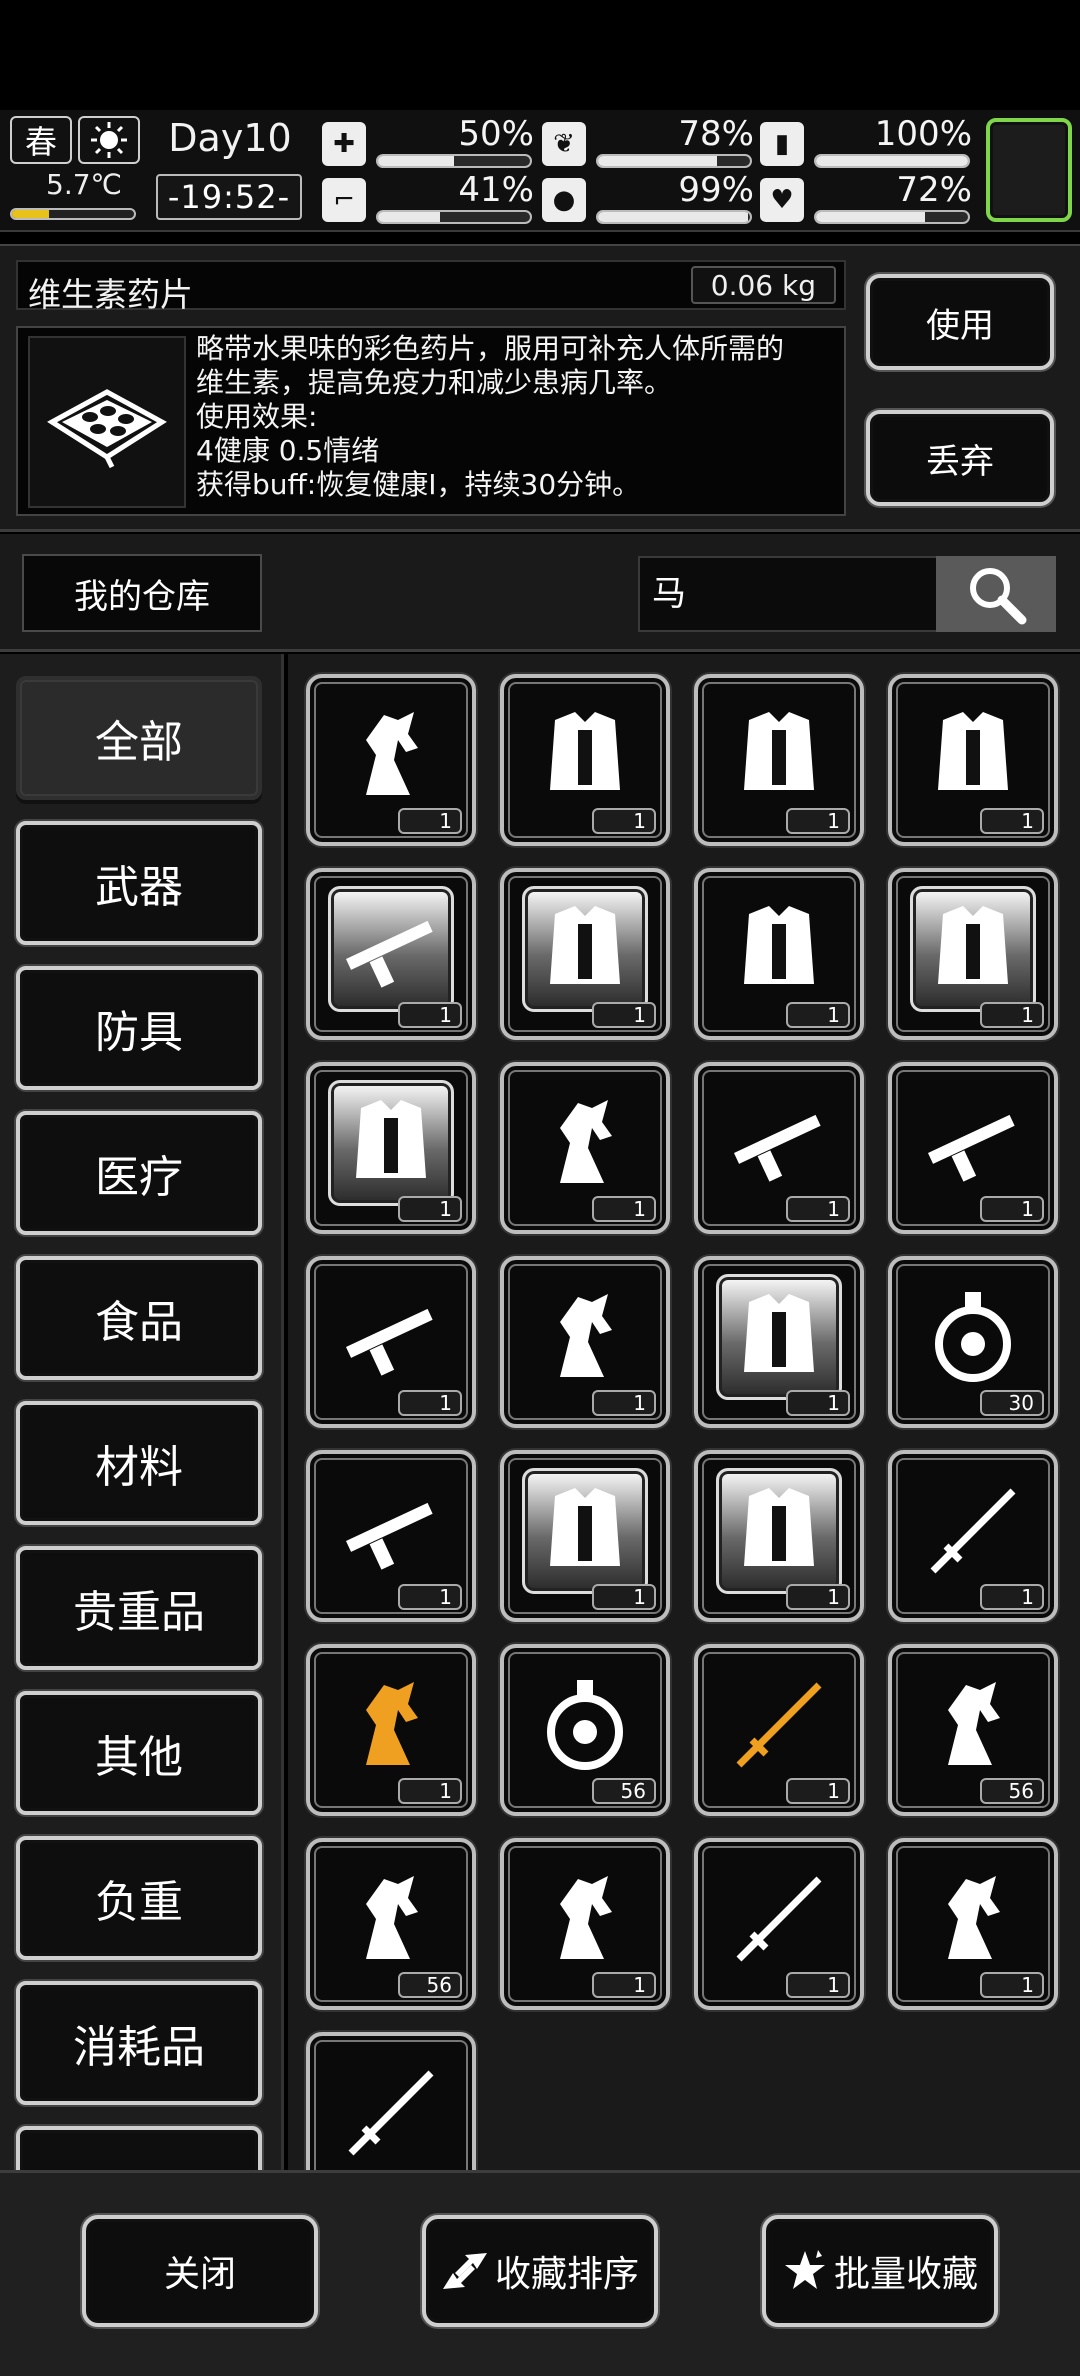 Image resolution: width=1080 pixels, height=2376 pixels. What do you see at coordinates (430, 1985) in the screenshot?
I see `item-count: 56` at bounding box center [430, 1985].